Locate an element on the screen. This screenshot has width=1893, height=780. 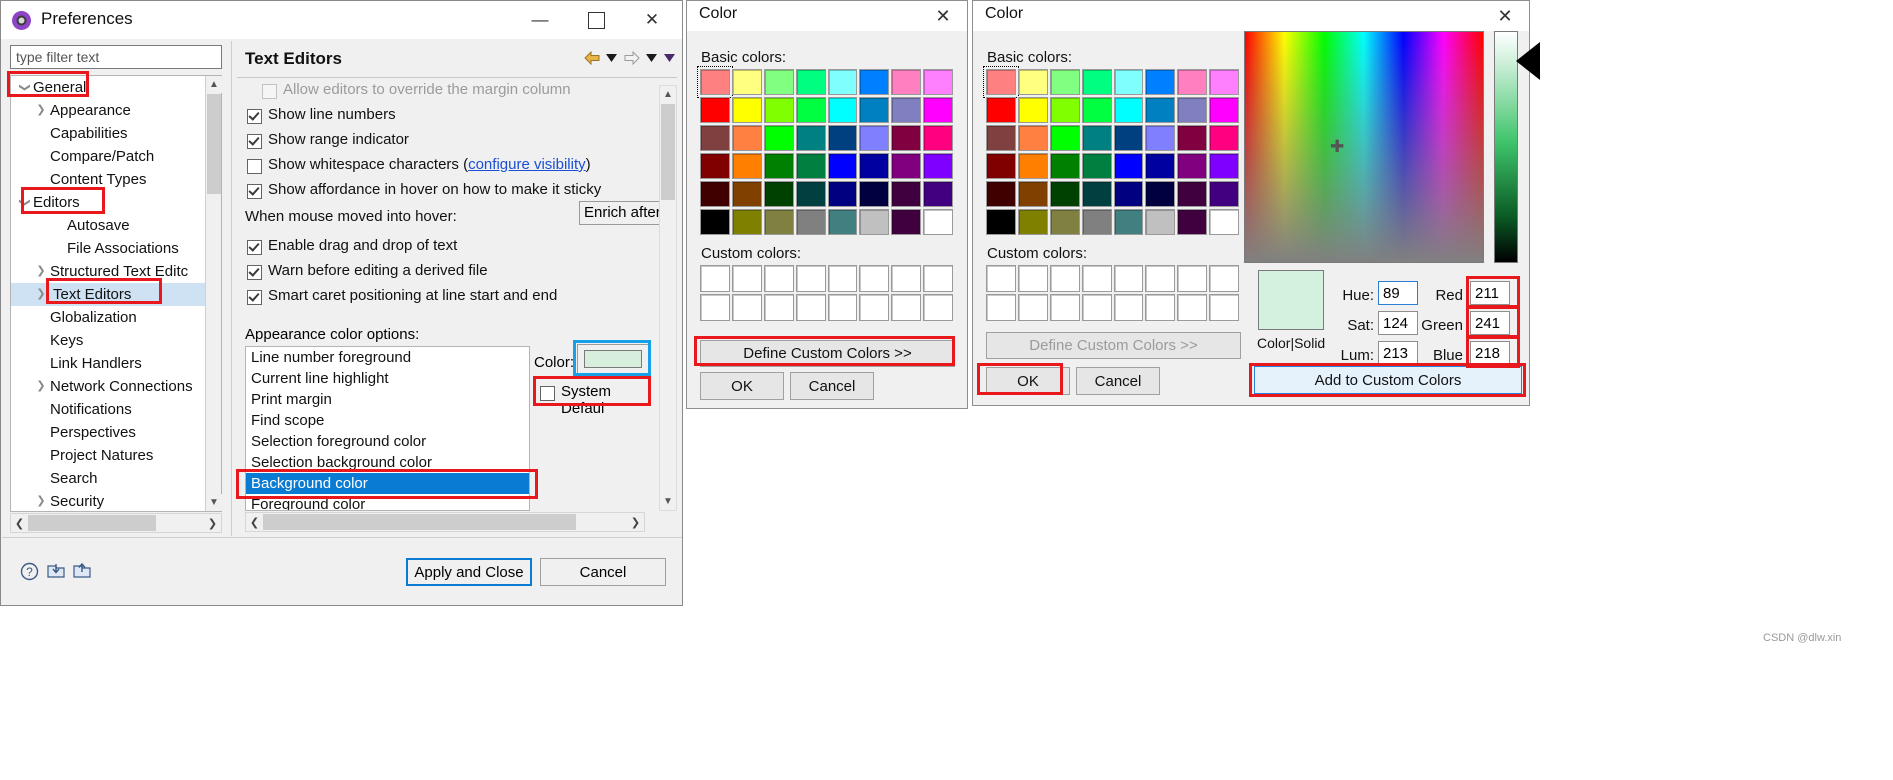
back-arrow-icon is located at coordinates (592, 58).